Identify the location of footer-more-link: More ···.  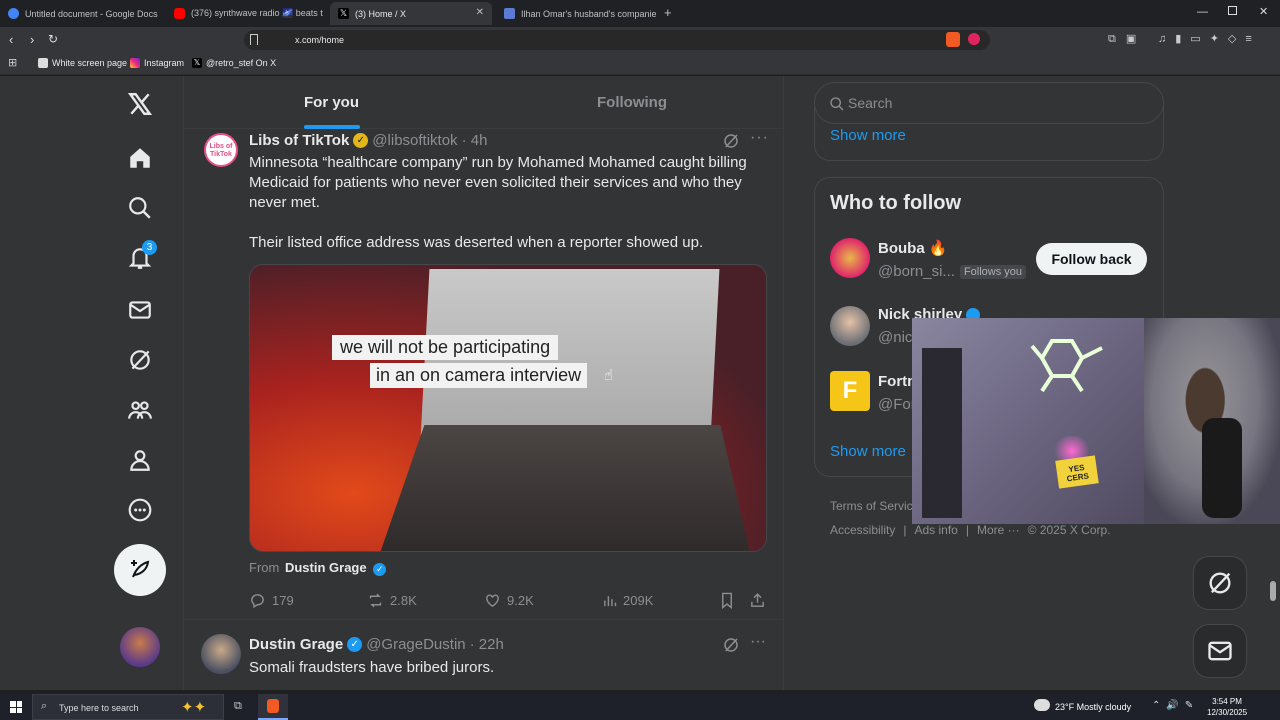
(998, 530).